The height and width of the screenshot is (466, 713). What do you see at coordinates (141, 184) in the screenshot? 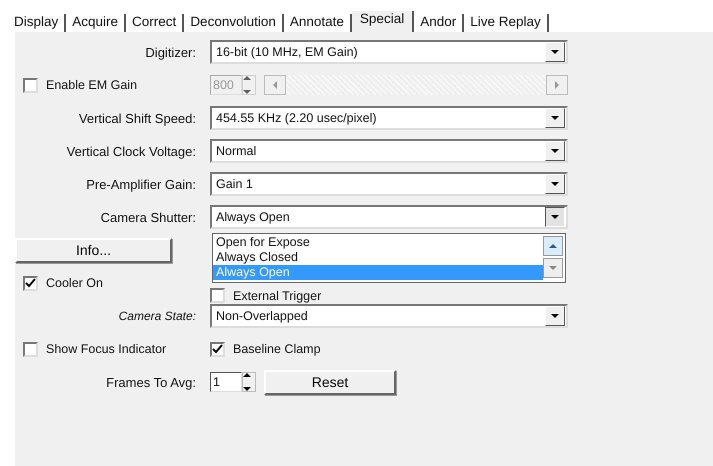
I see `field-label: Pre-Amplifier Gain:` at bounding box center [141, 184].